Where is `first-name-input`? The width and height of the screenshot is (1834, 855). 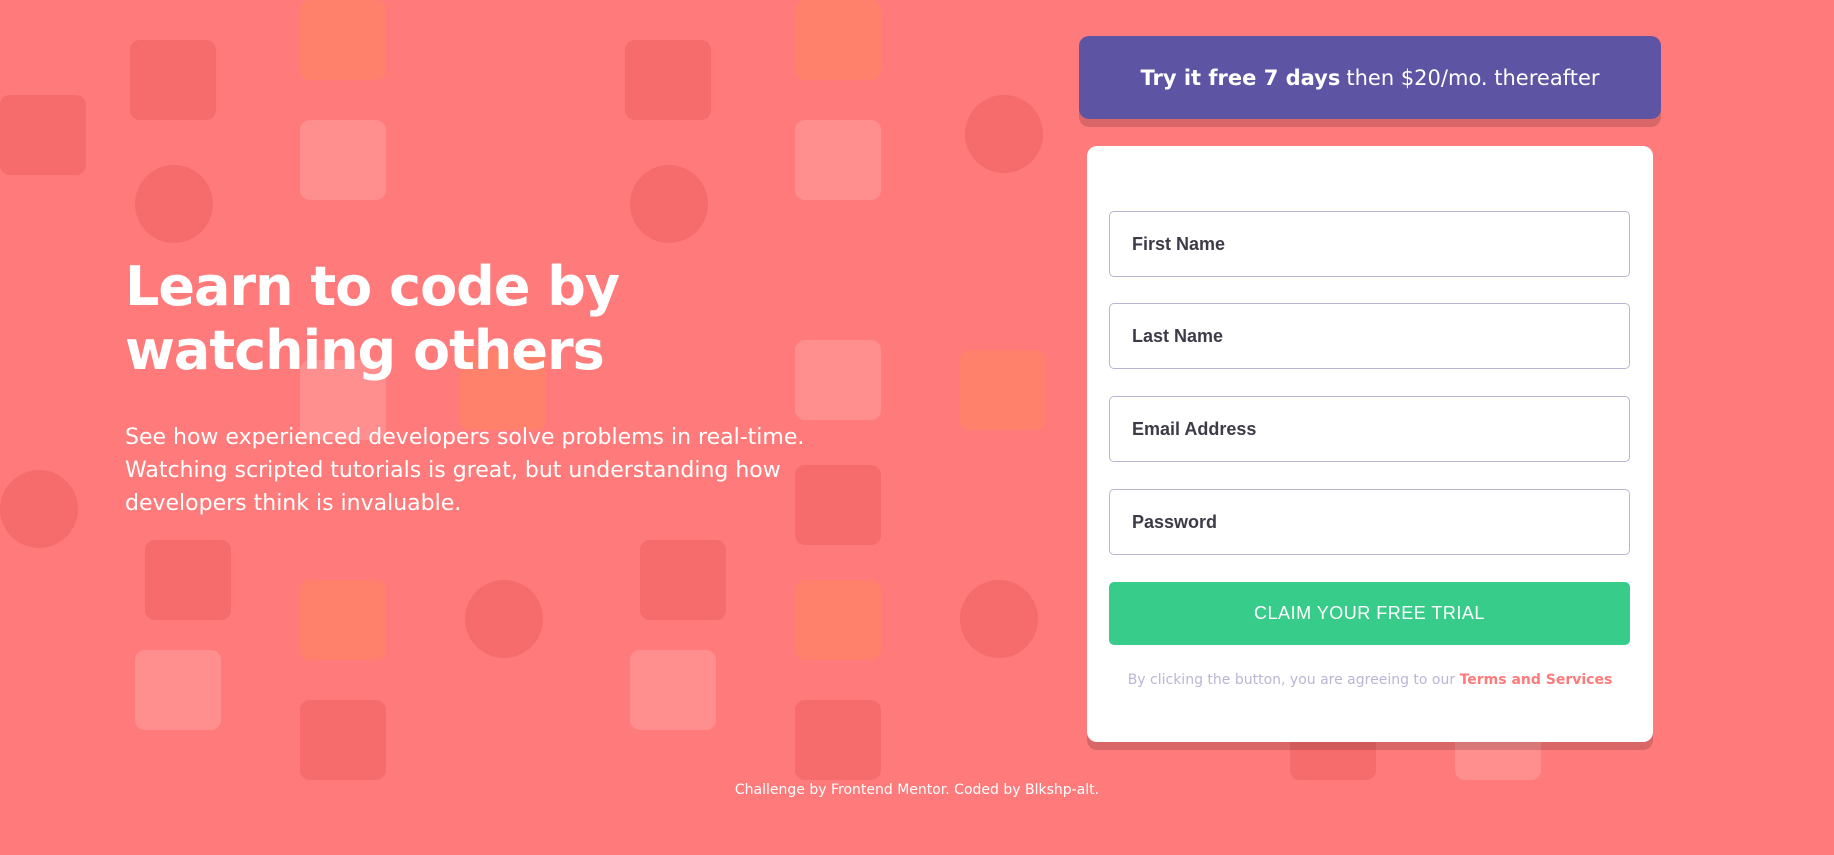 first-name-input is located at coordinates (1369, 244).